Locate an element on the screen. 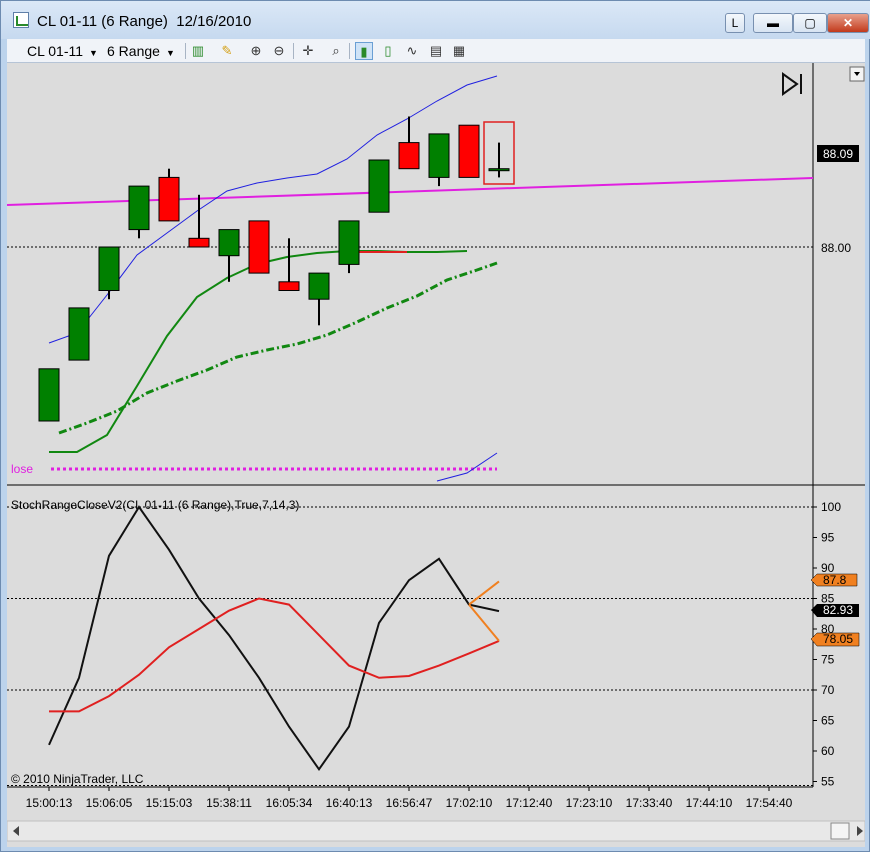 The height and width of the screenshot is (852, 870). y-tick-label: 55 is located at coordinates (828, 782).